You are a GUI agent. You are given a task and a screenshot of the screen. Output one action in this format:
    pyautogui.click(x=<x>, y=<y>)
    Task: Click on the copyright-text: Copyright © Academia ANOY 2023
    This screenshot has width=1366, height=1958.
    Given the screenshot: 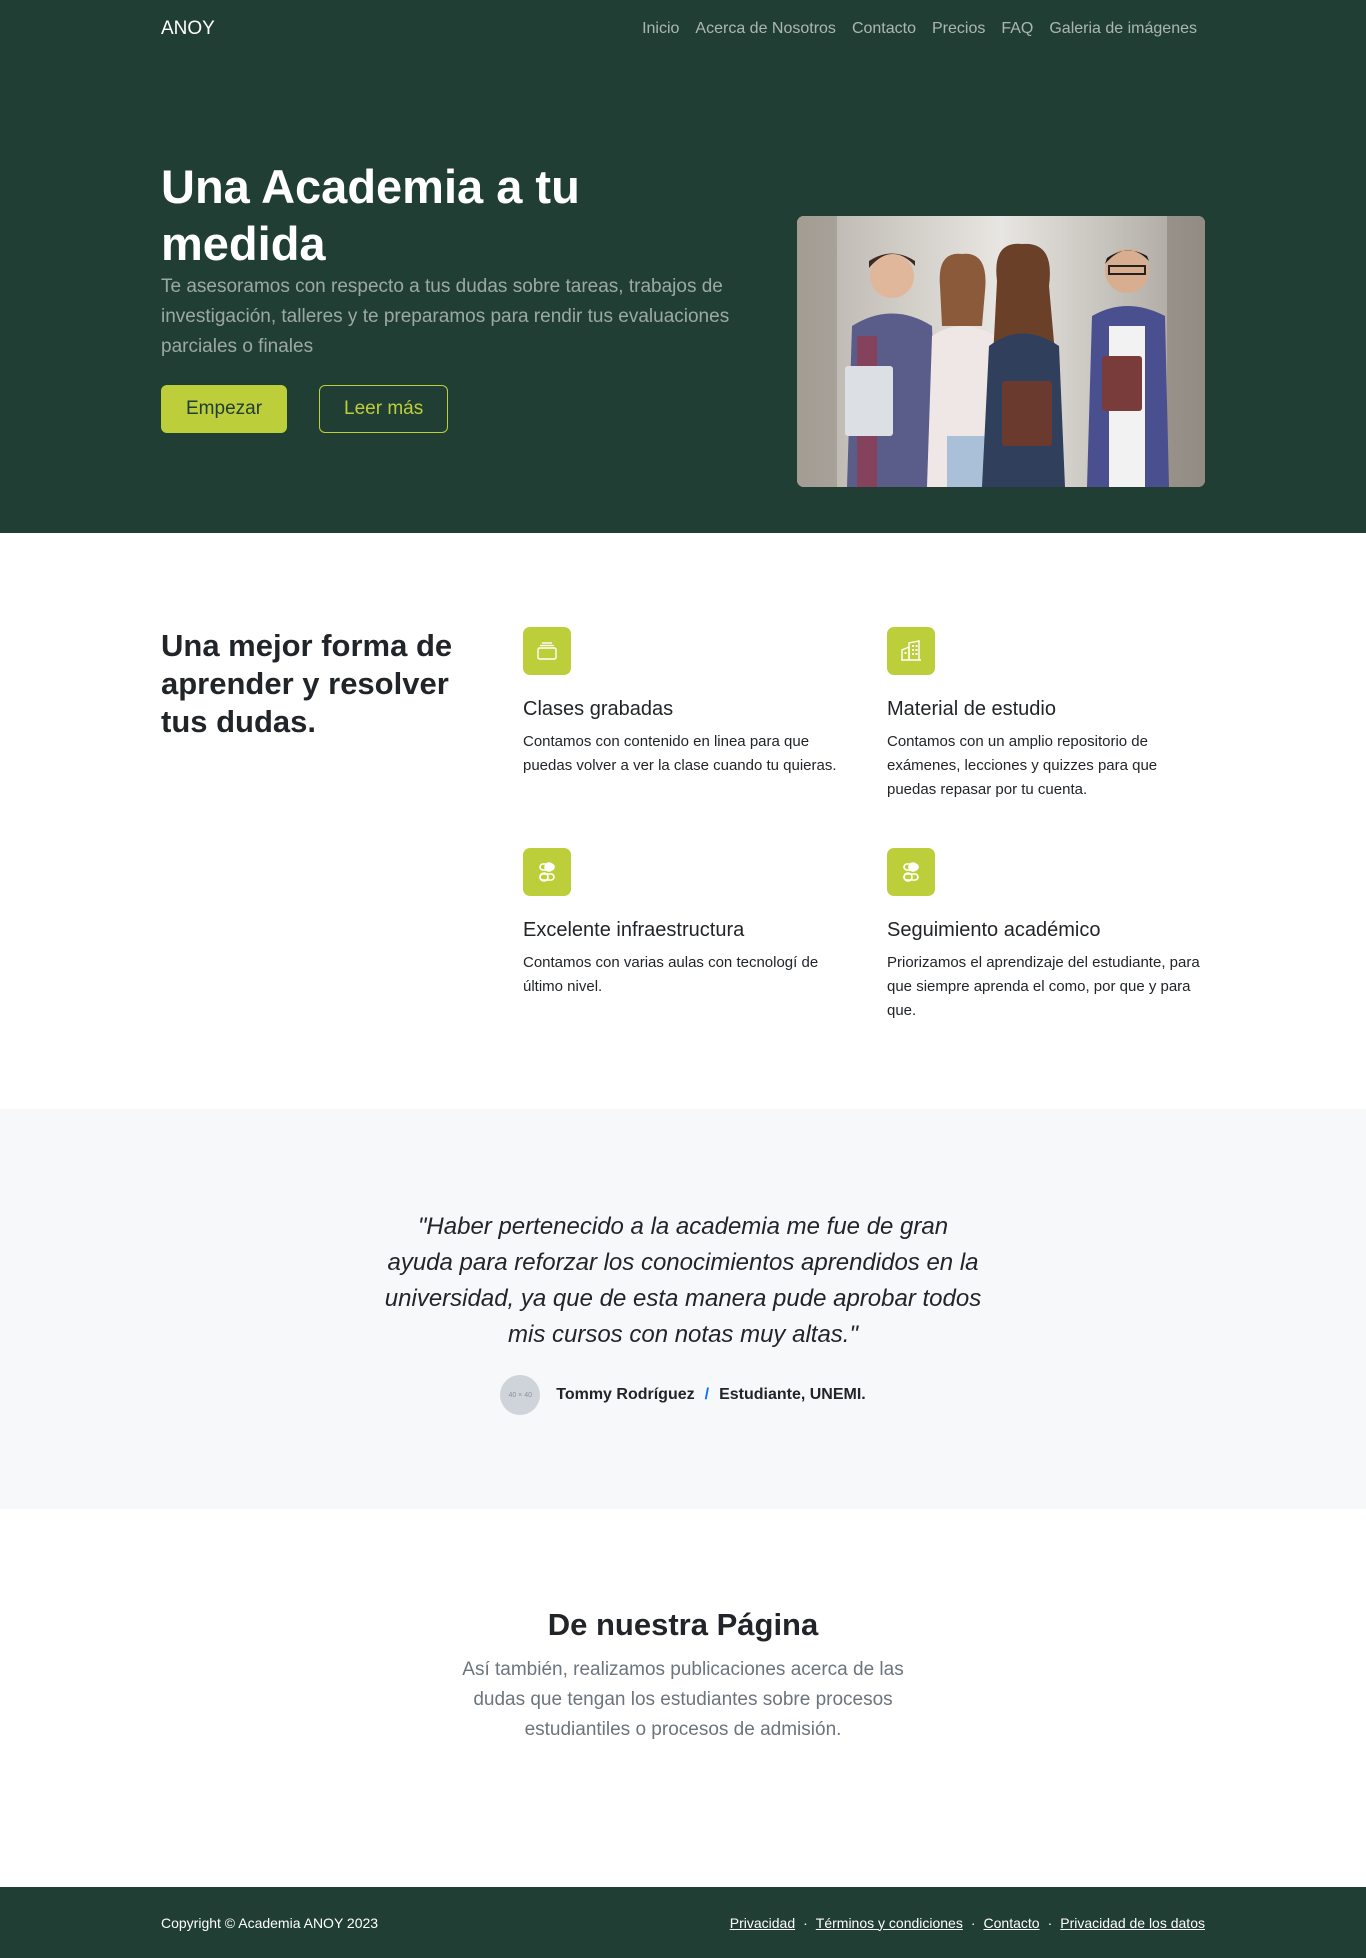 What is the action you would take?
    pyautogui.click(x=270, y=1922)
    